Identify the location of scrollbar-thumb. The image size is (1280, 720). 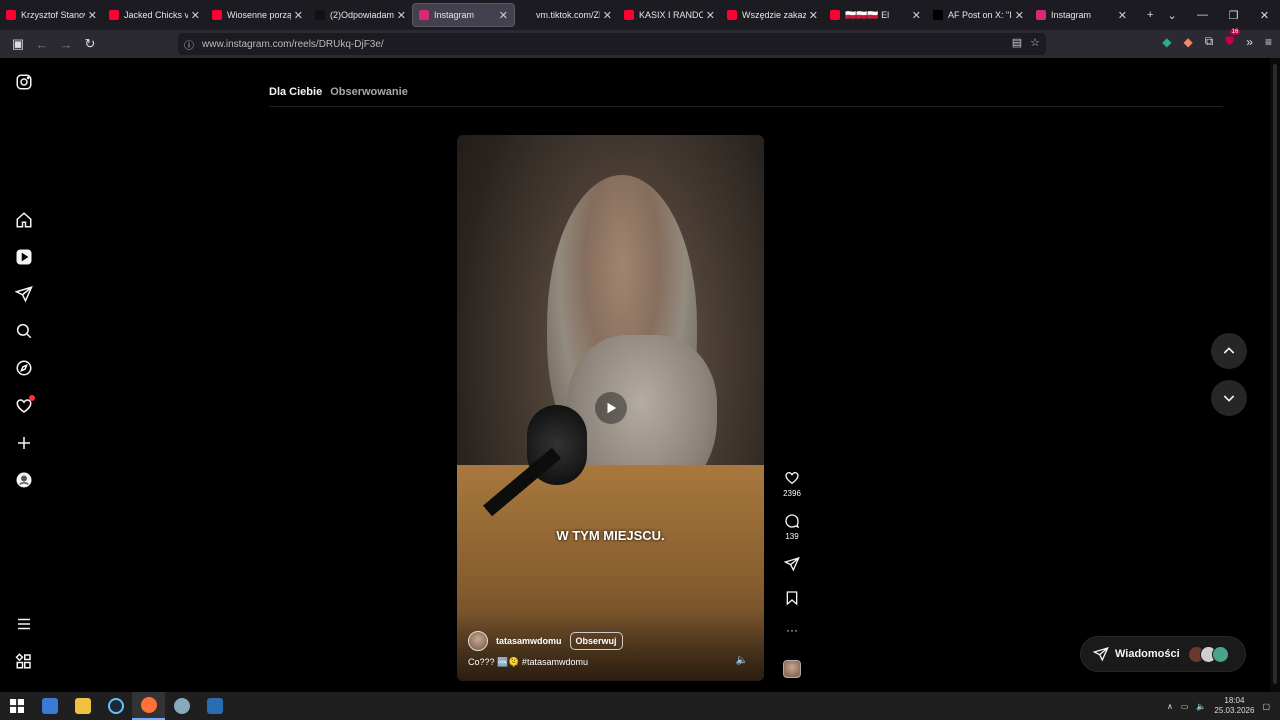
(1275, 374).